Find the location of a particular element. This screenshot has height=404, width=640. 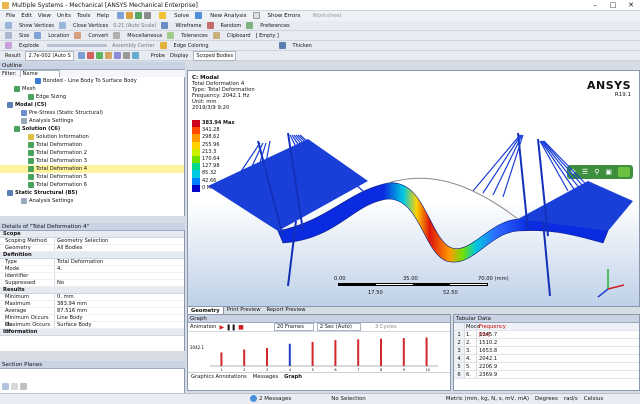

tab-print-preview: Print Preview is located at coordinates (244, 310).